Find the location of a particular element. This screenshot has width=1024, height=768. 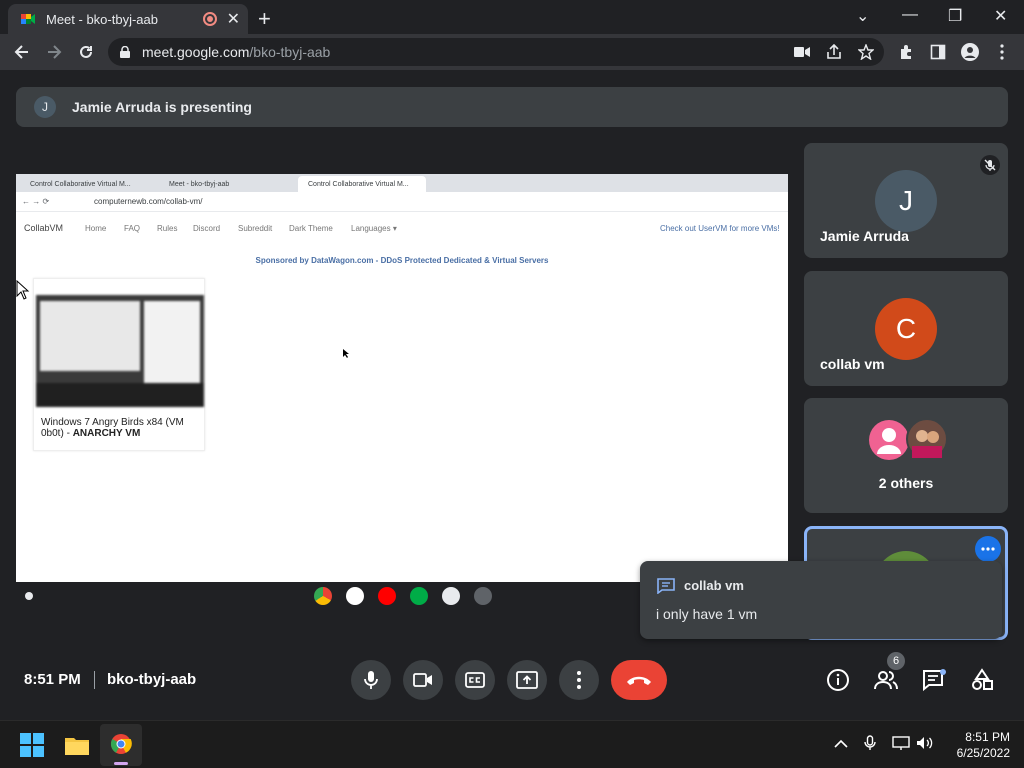

volume-icon is located at coordinates (925, 745).